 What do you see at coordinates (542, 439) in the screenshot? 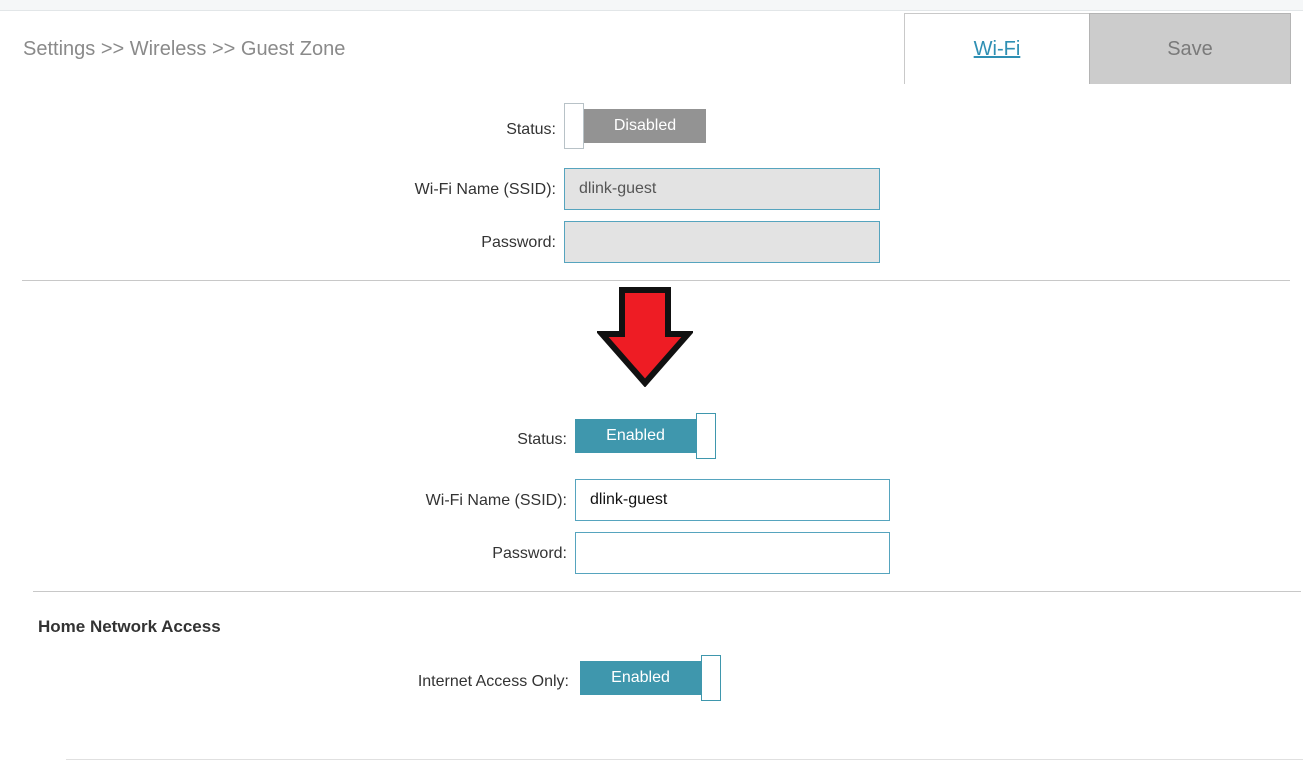
I see `status-label-after: Status:` at bounding box center [542, 439].